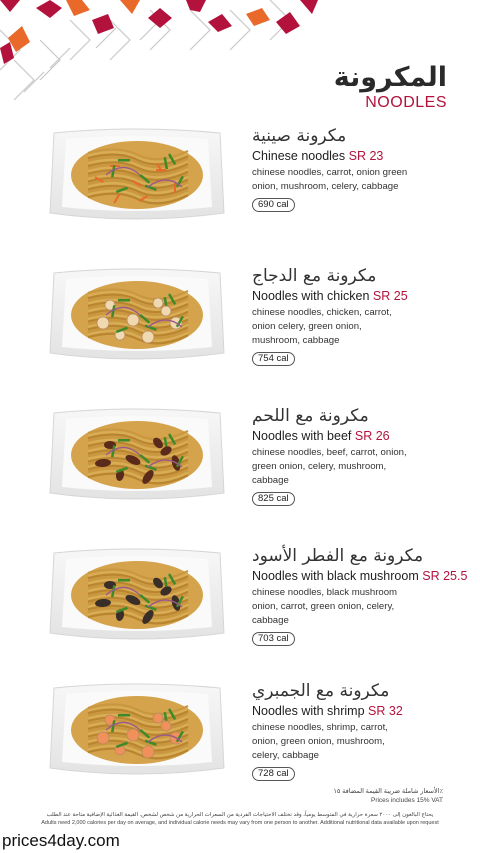 This screenshot has width=480, height=853. What do you see at coordinates (338, 556) in the screenshot?
I see `dish-name-arabic: مكرونة مع الفطر الأسود` at bounding box center [338, 556].